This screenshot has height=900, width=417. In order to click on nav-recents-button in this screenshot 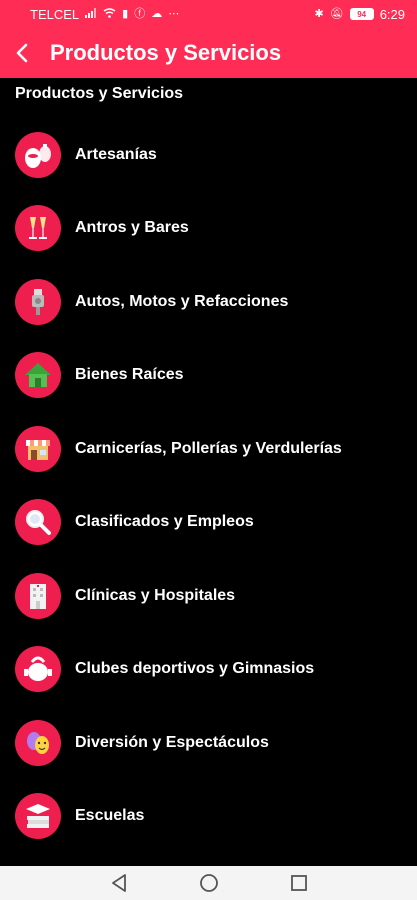, I will do `click(299, 883)`.